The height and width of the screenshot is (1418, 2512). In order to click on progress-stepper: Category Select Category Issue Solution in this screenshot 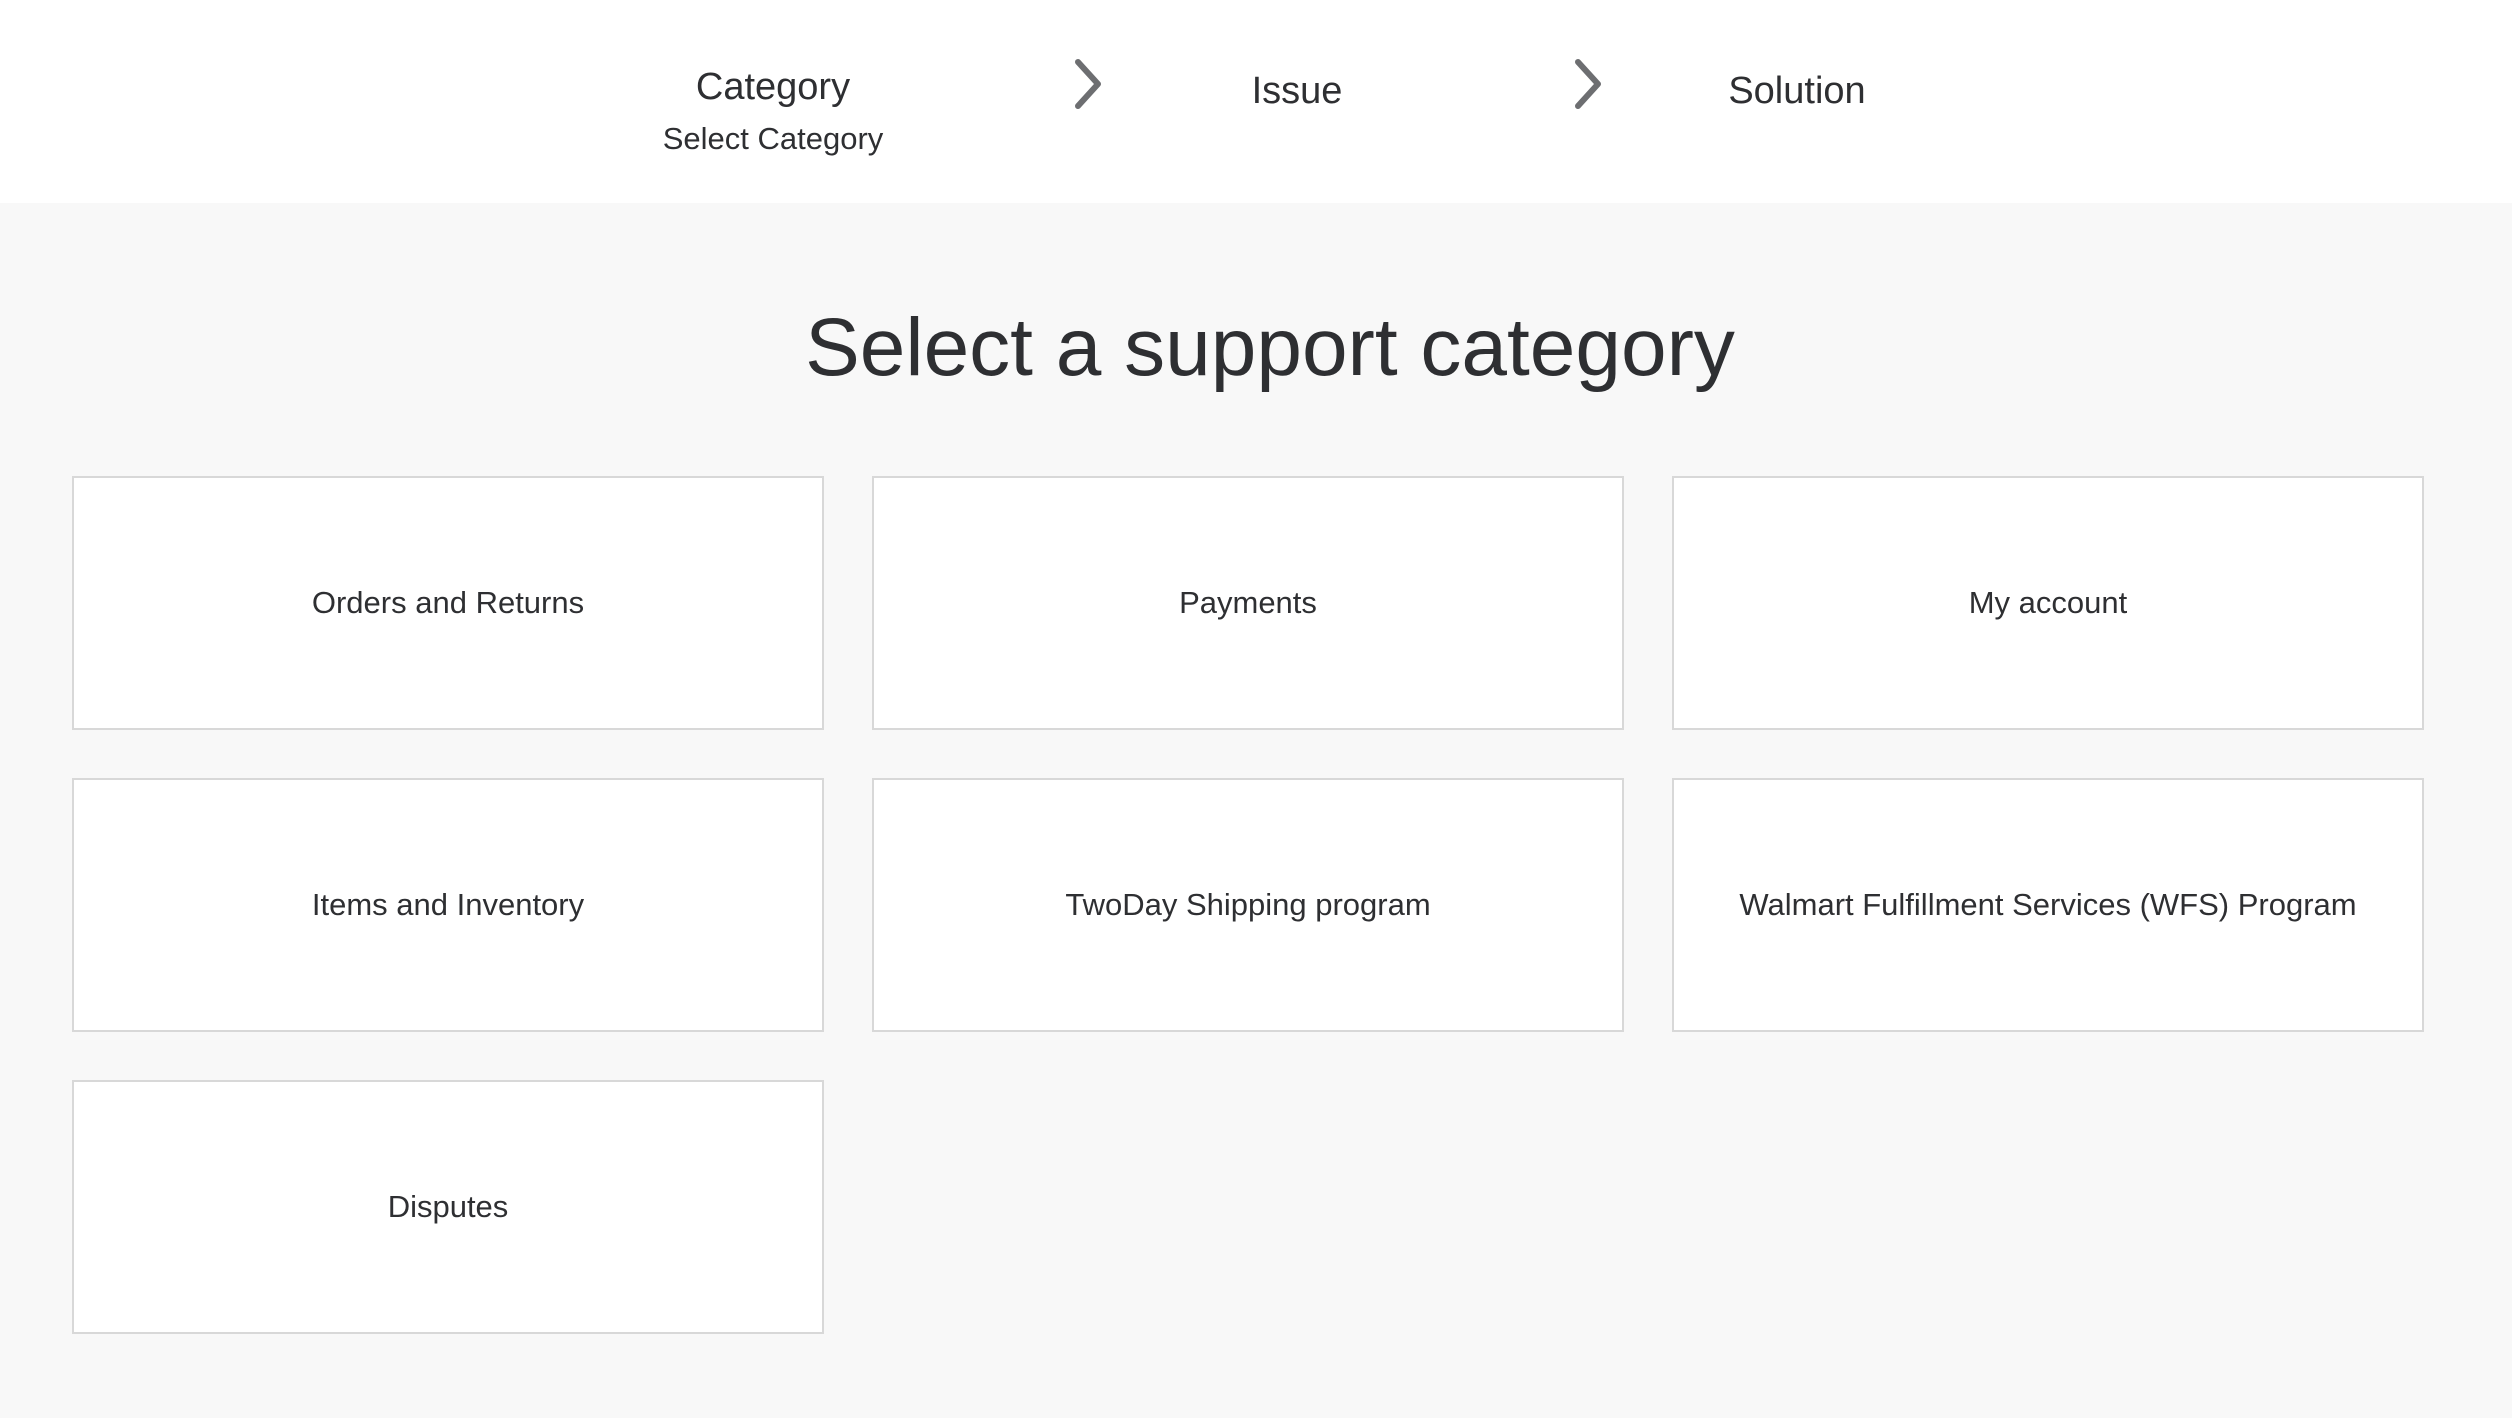, I will do `click(1256, 101)`.